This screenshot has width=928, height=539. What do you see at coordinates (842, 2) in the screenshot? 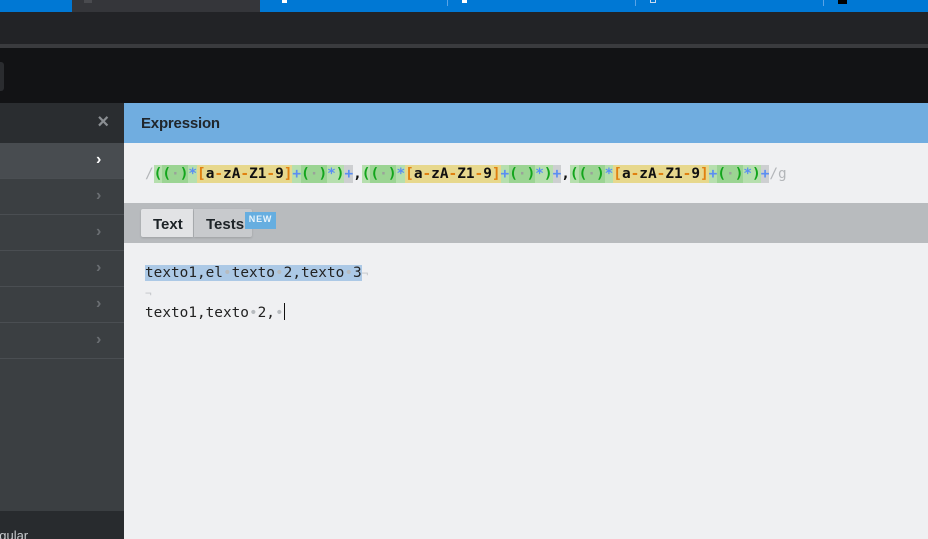
I see `app-icon` at bounding box center [842, 2].